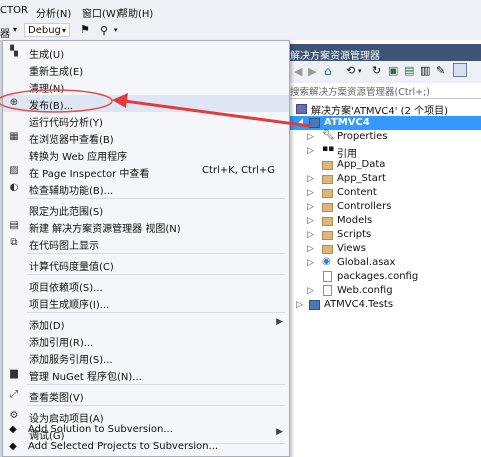 This screenshot has height=457, width=481. I want to click on annotation-overlay, so click(155, 108).